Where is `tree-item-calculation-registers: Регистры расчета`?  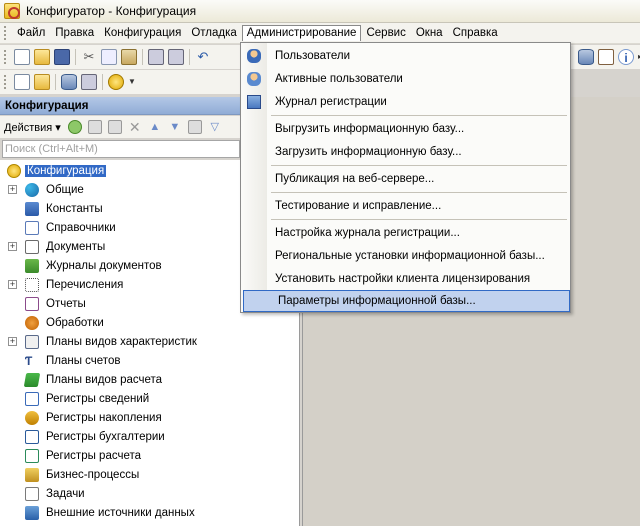 tree-item-calculation-registers: Регистры расчета is located at coordinates (149, 455).